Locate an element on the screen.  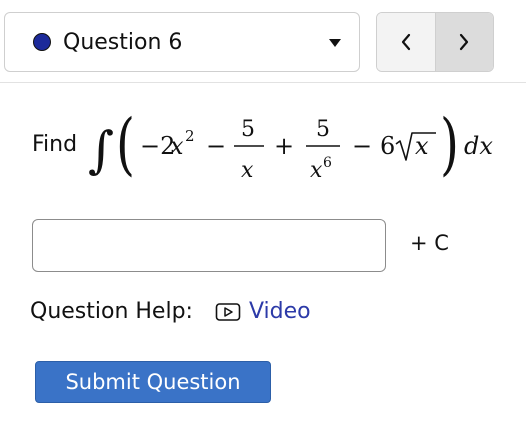
question-selector-label: Question 6 is located at coordinates (123, 42).